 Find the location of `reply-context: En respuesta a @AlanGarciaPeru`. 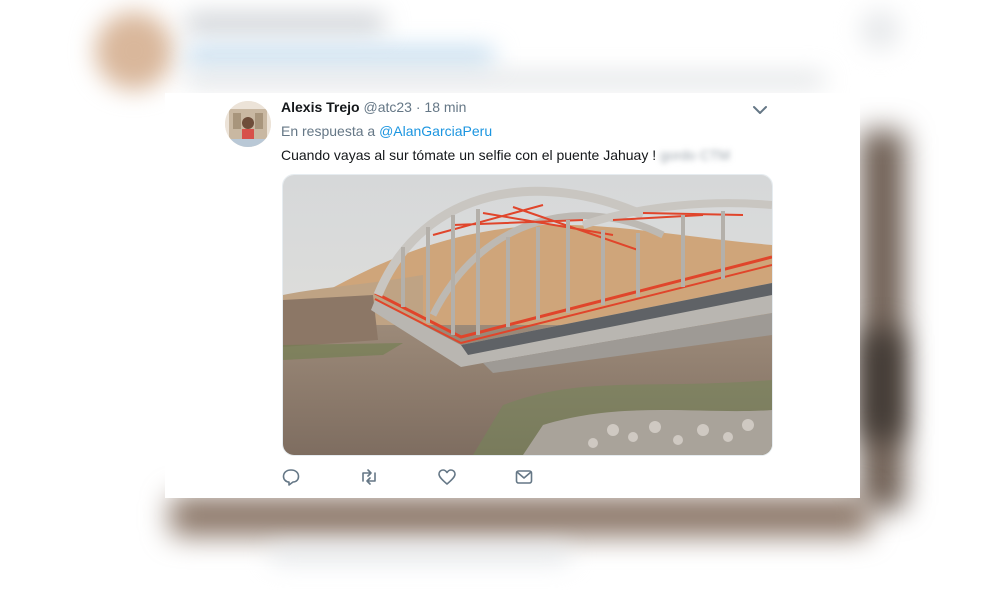

reply-context: En respuesta a @AlanGarciaPeru is located at coordinates (386, 131).